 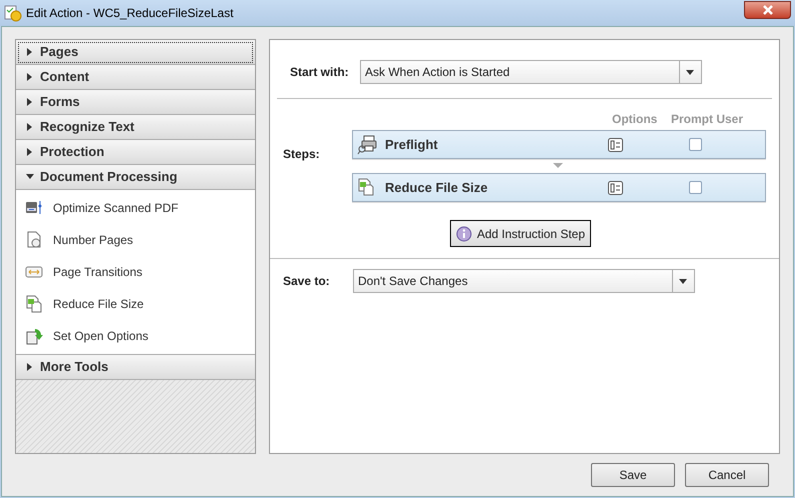 I want to click on step-name: Preflight, so click(x=412, y=145).